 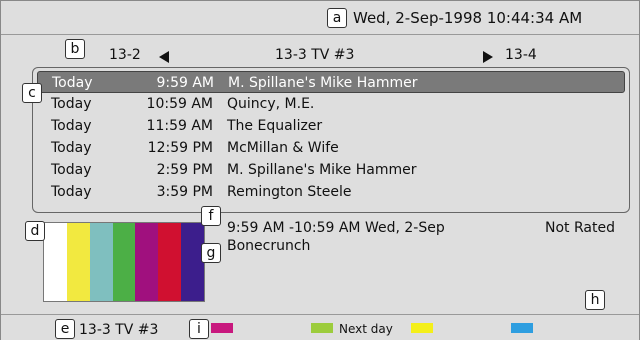 I want to click on marker-e: e, so click(x=65, y=329).